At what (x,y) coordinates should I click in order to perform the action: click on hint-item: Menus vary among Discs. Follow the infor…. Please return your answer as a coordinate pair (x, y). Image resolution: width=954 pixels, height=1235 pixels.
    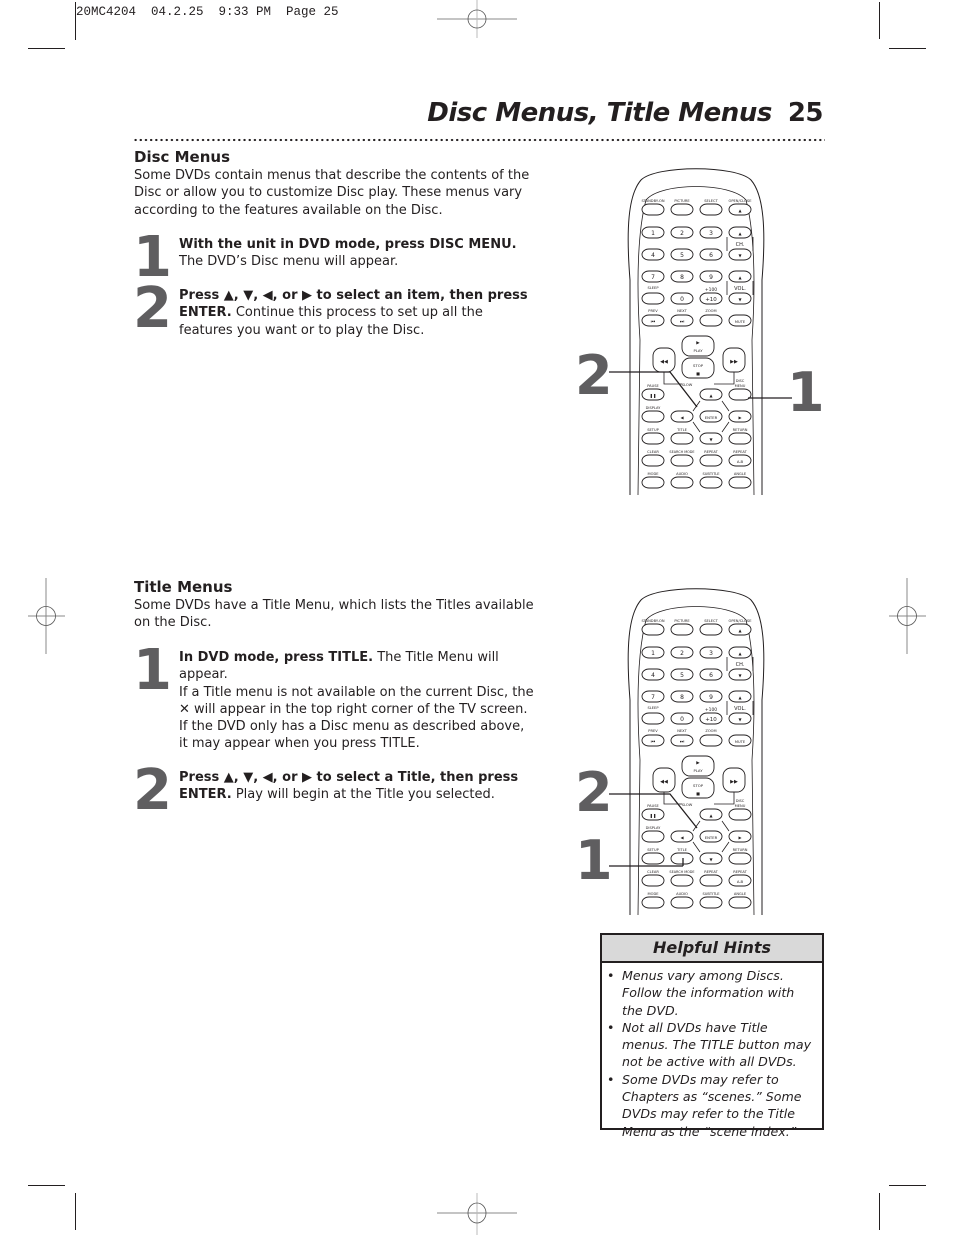
    Looking at the image, I should click on (711, 993).